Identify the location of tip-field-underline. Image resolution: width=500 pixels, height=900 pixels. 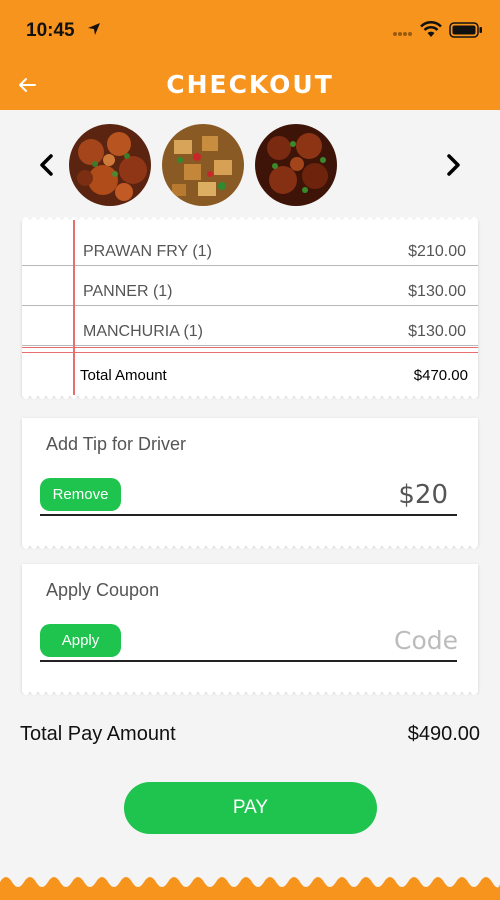
(248, 515).